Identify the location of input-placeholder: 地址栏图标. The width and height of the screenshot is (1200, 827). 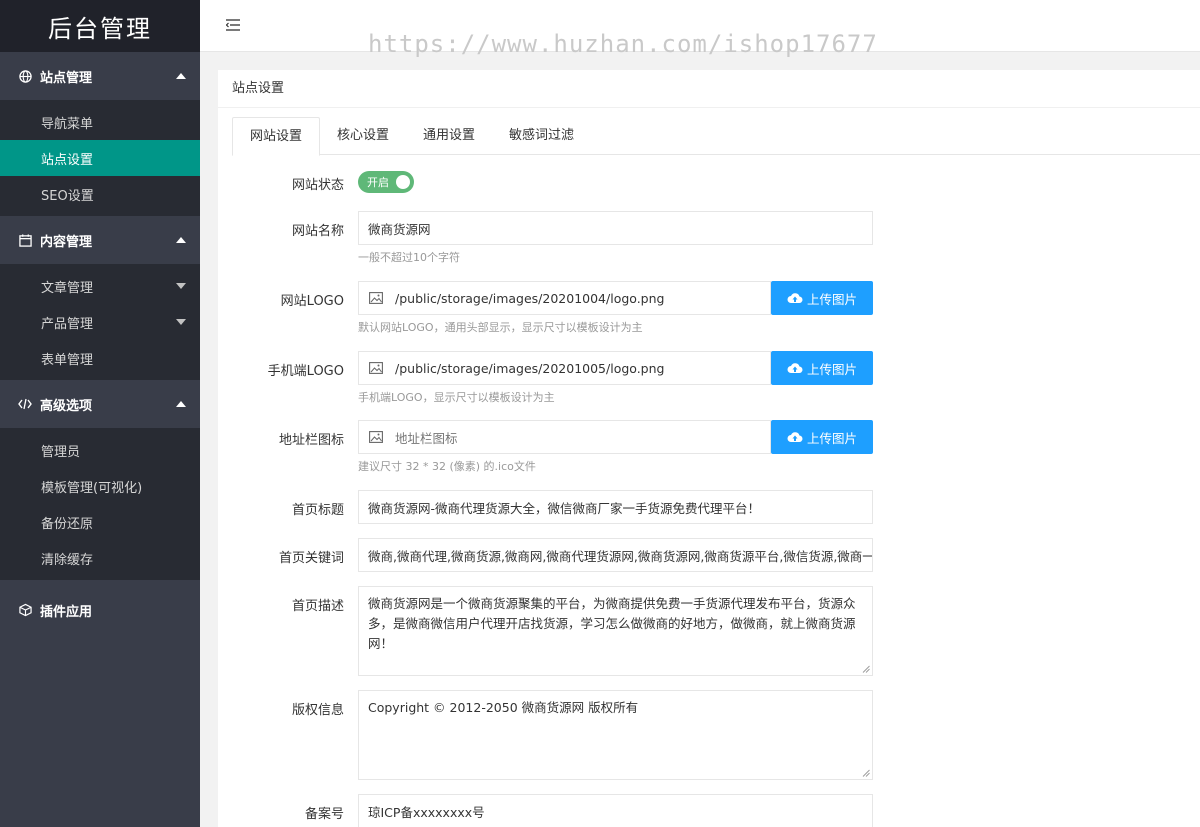
(426, 438).